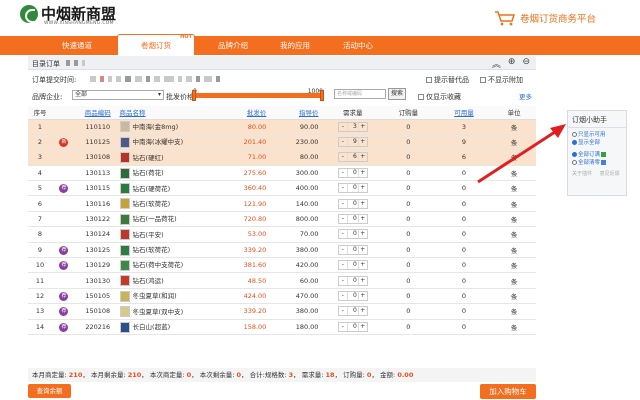 The height and width of the screenshot is (400, 640). What do you see at coordinates (282, 311) in the screenshot?
I see `table-row: 13 荐 150108 冬虫夏草(双中支) 339.20 380.00-0 +0 0 条` at bounding box center [282, 311].